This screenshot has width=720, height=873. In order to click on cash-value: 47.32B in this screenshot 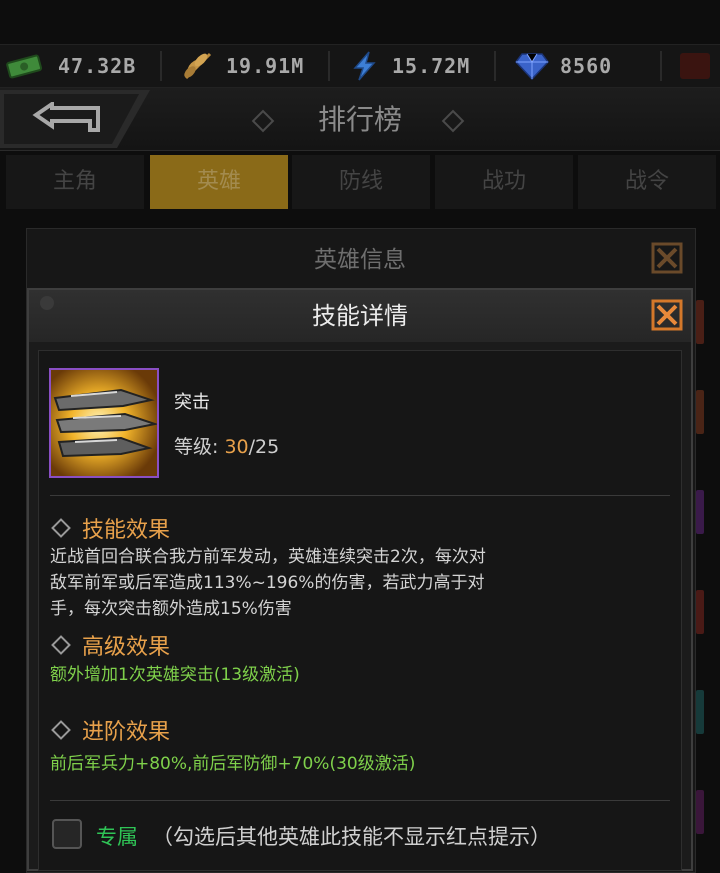, I will do `click(97, 66)`.